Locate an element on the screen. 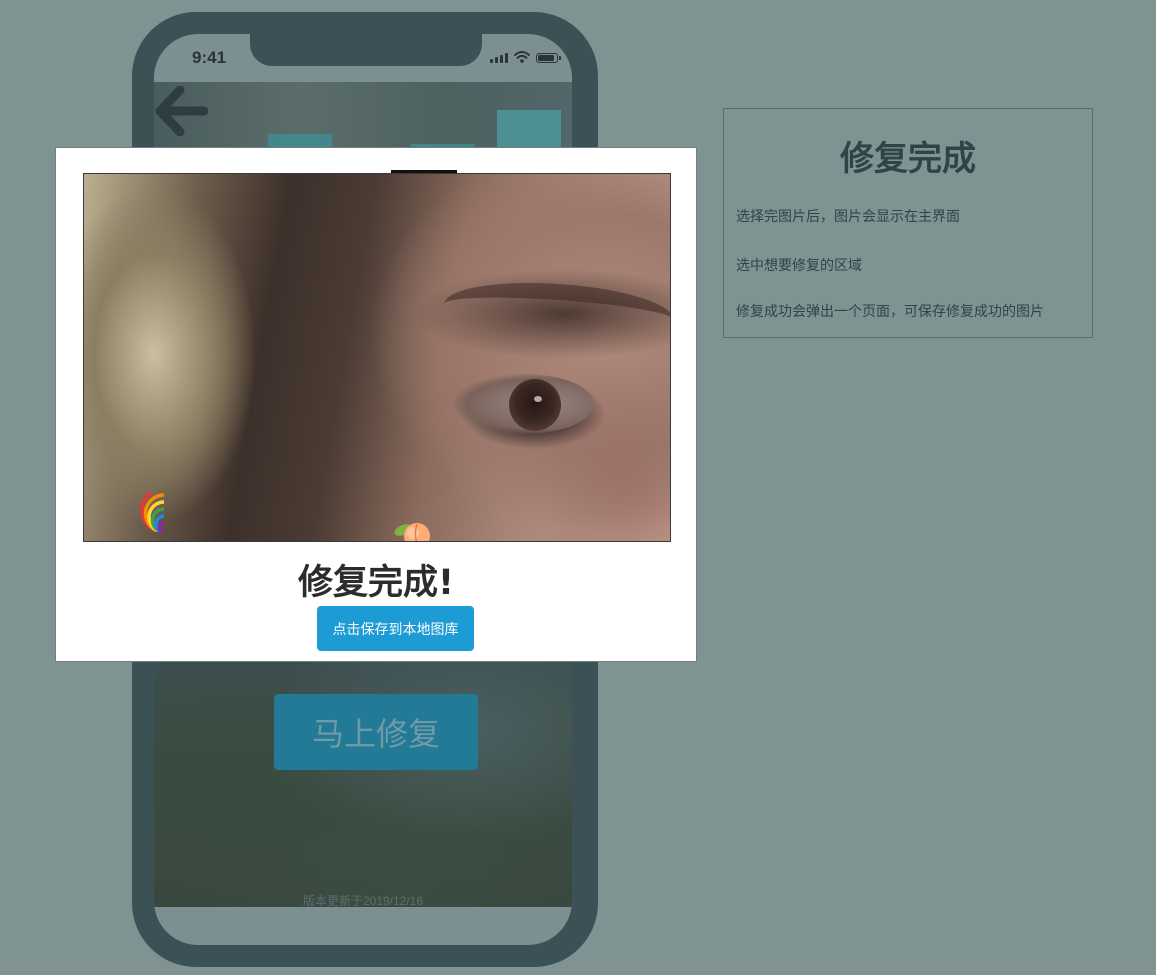  wifi-icon is located at coordinates (522, 57).